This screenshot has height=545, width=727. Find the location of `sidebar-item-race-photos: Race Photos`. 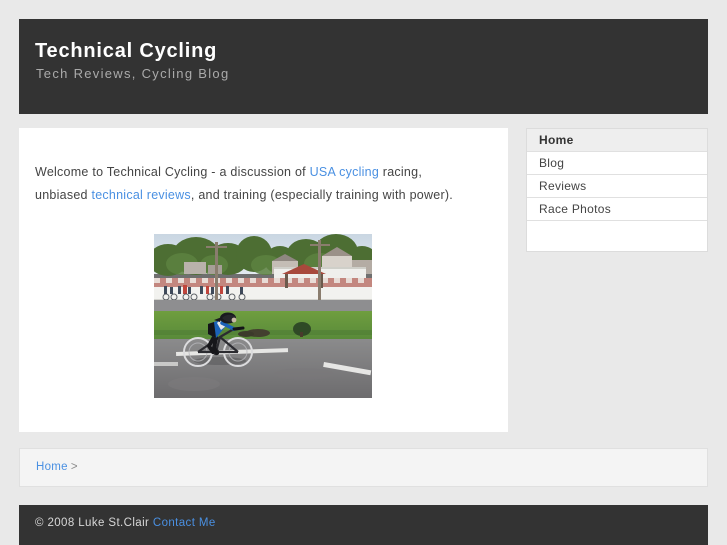

sidebar-item-race-photos: Race Photos is located at coordinates (617, 209).